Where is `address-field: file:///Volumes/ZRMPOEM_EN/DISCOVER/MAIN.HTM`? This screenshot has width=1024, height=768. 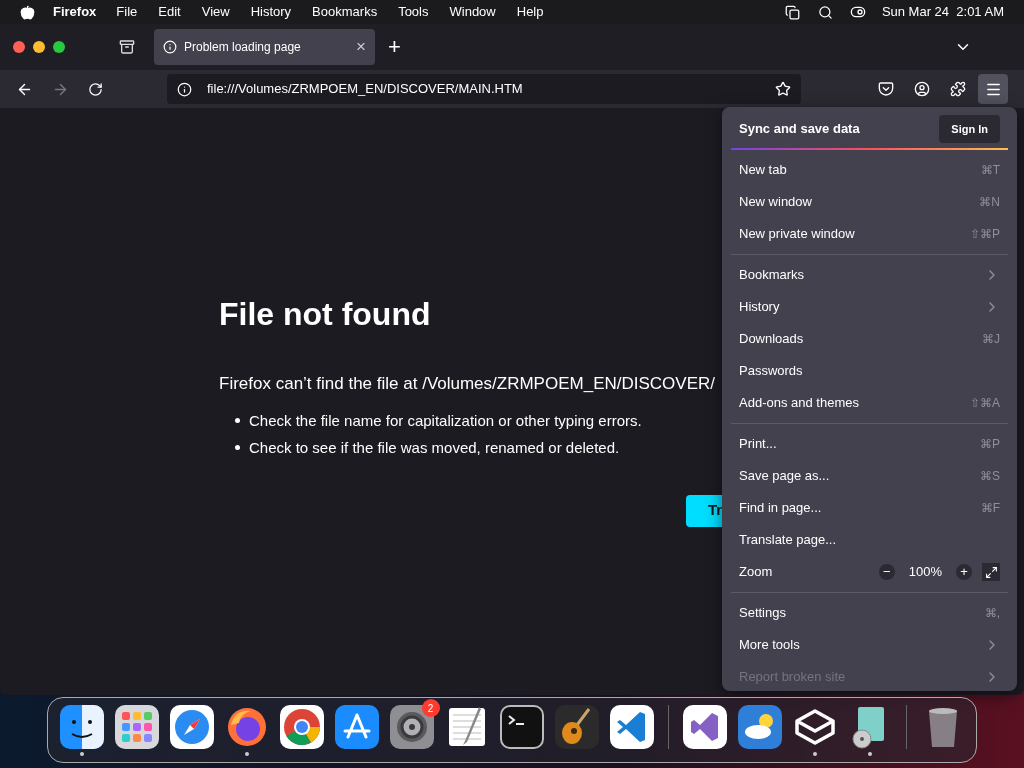 address-field: file:///Volumes/ZRMPOEM_EN/DISCOVER/MAIN.HTM is located at coordinates (484, 89).